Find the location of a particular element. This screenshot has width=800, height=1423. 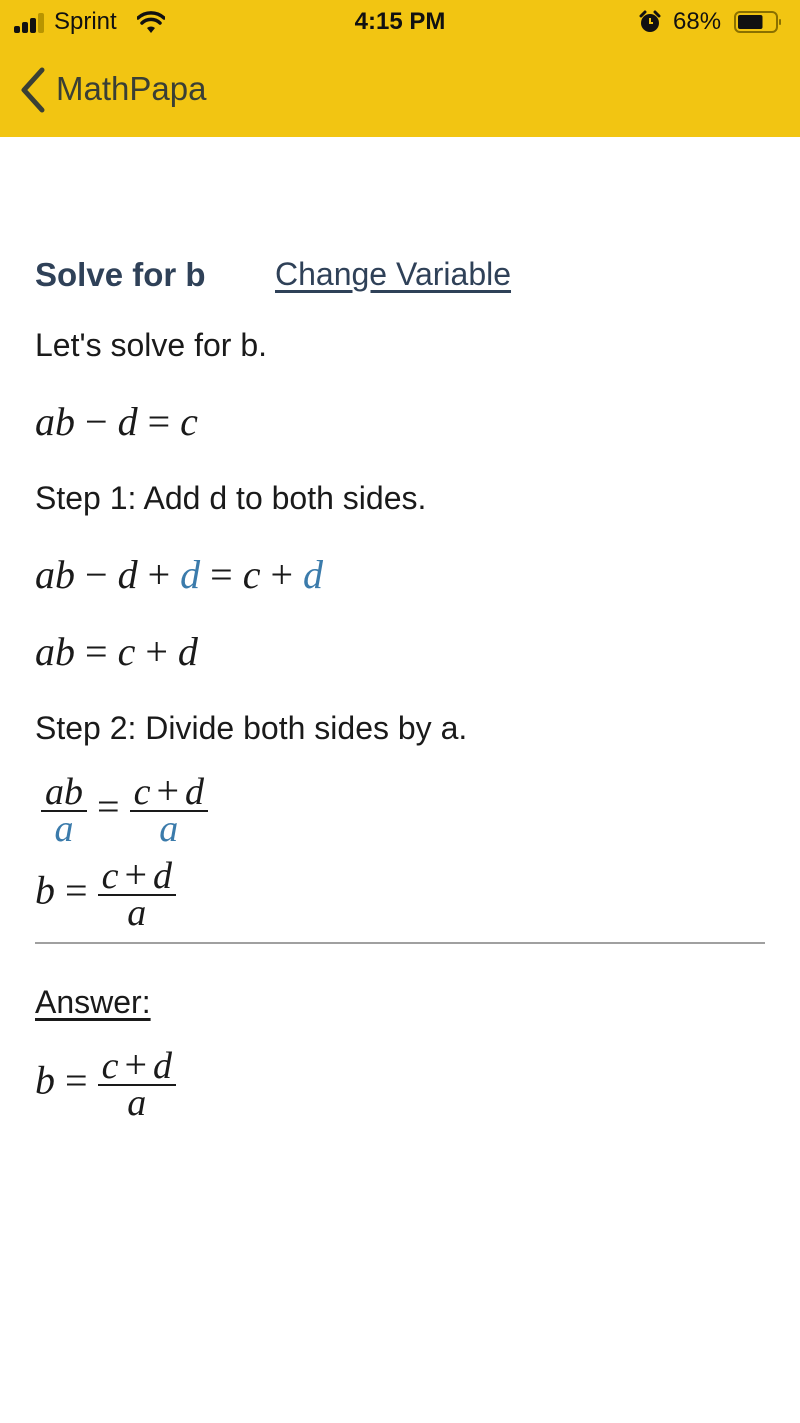

change-variable-link: Change Variable is located at coordinates (393, 274).